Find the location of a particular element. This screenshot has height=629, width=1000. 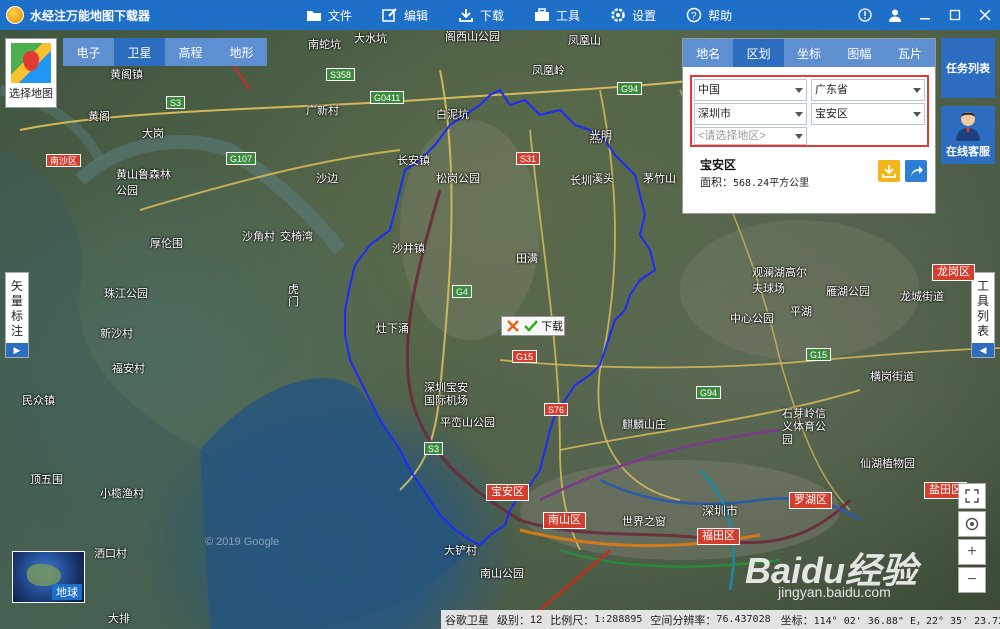

tab-coordinates: 坐标 is located at coordinates (809, 53).